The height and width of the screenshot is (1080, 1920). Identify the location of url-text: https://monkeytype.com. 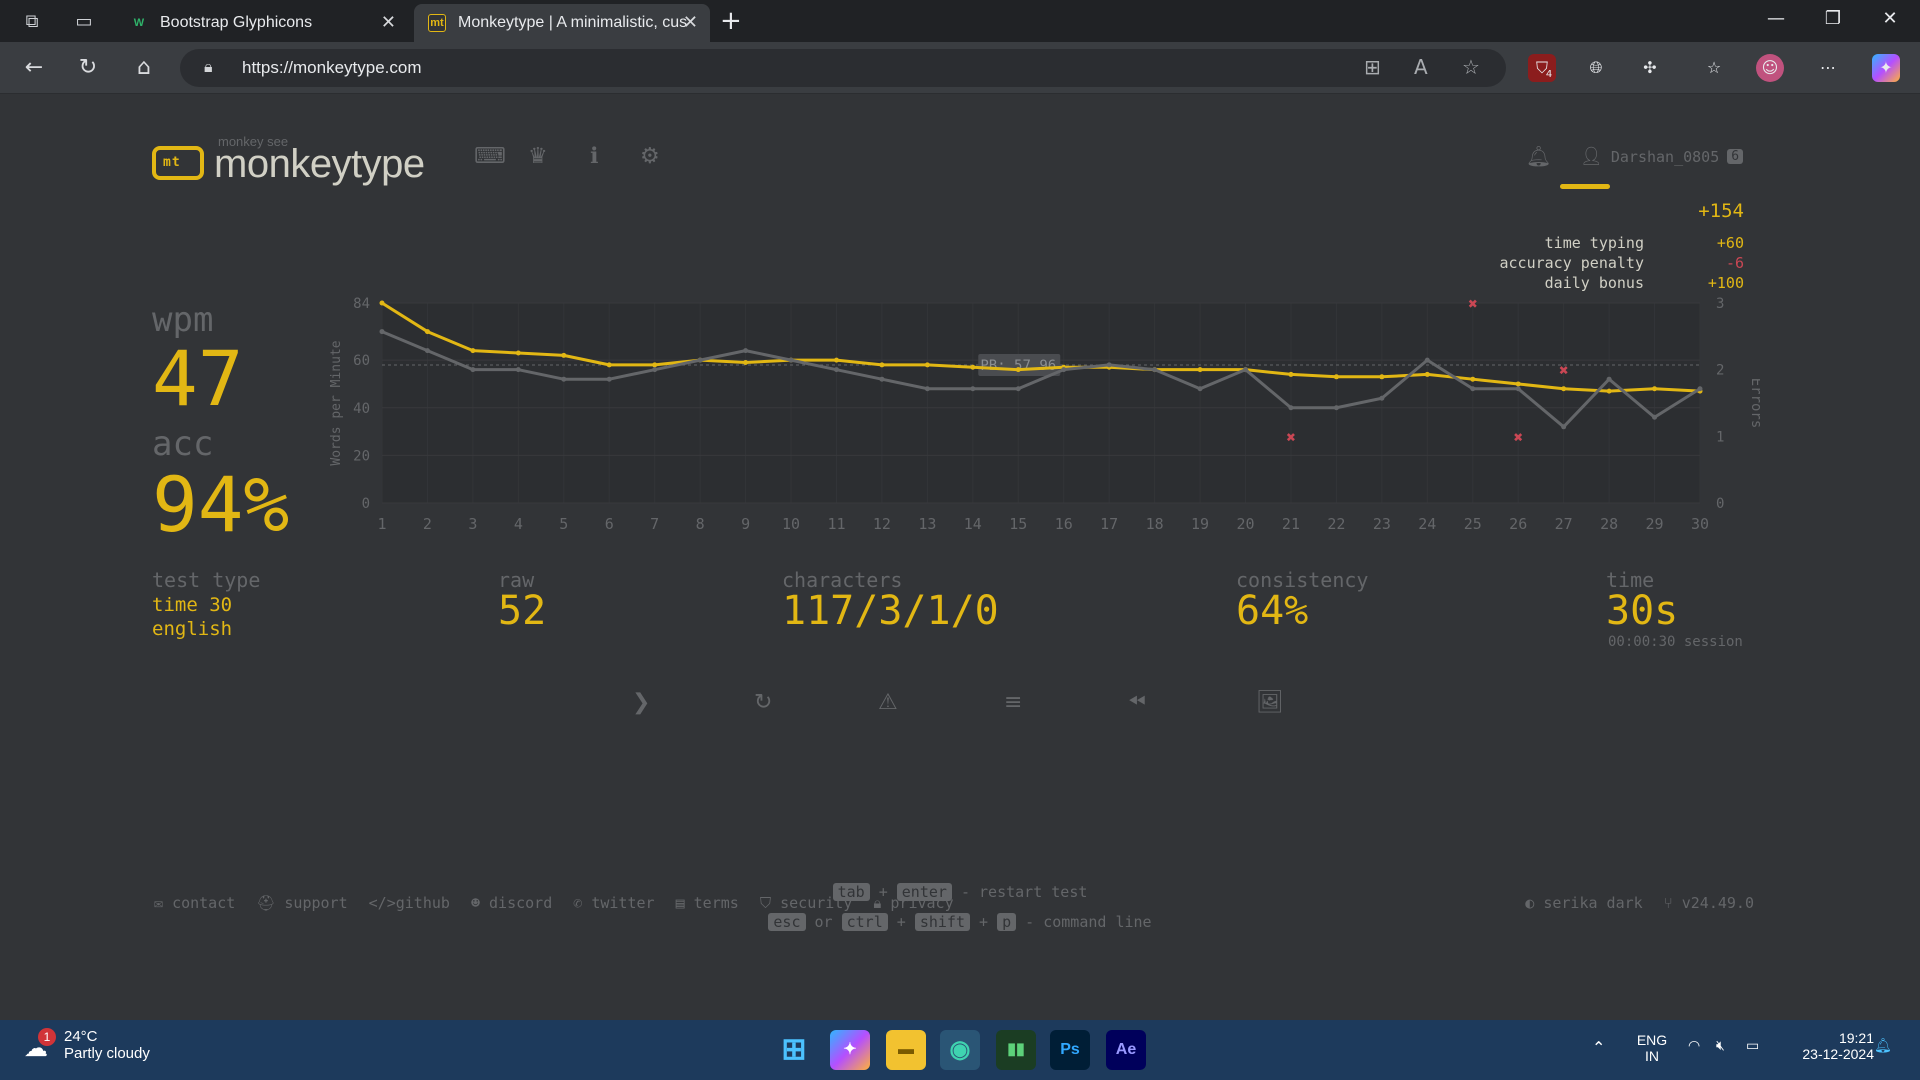
(332, 68).